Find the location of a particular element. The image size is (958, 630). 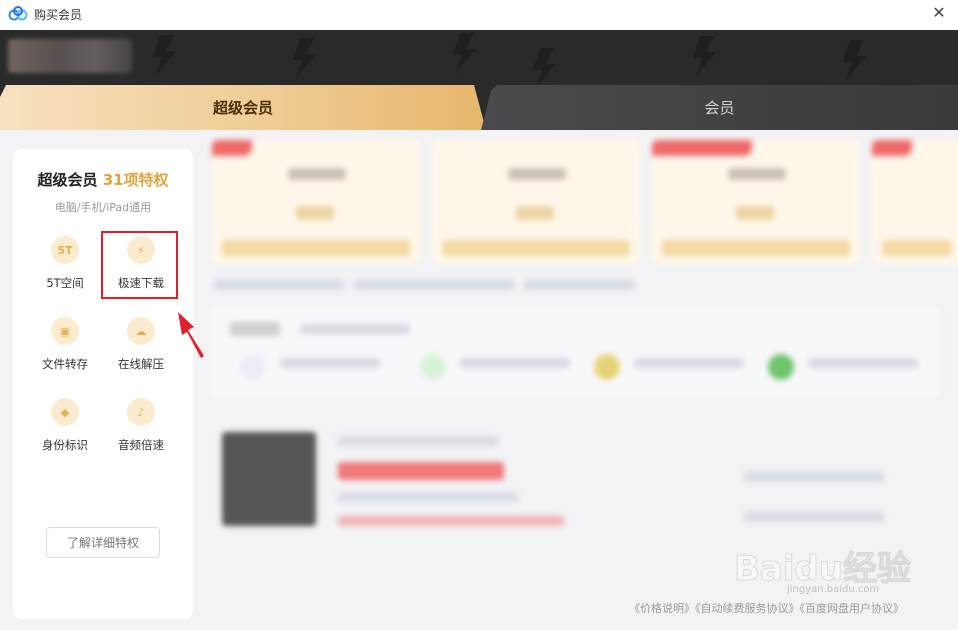

red-annotation-arrow is located at coordinates (191, 335).